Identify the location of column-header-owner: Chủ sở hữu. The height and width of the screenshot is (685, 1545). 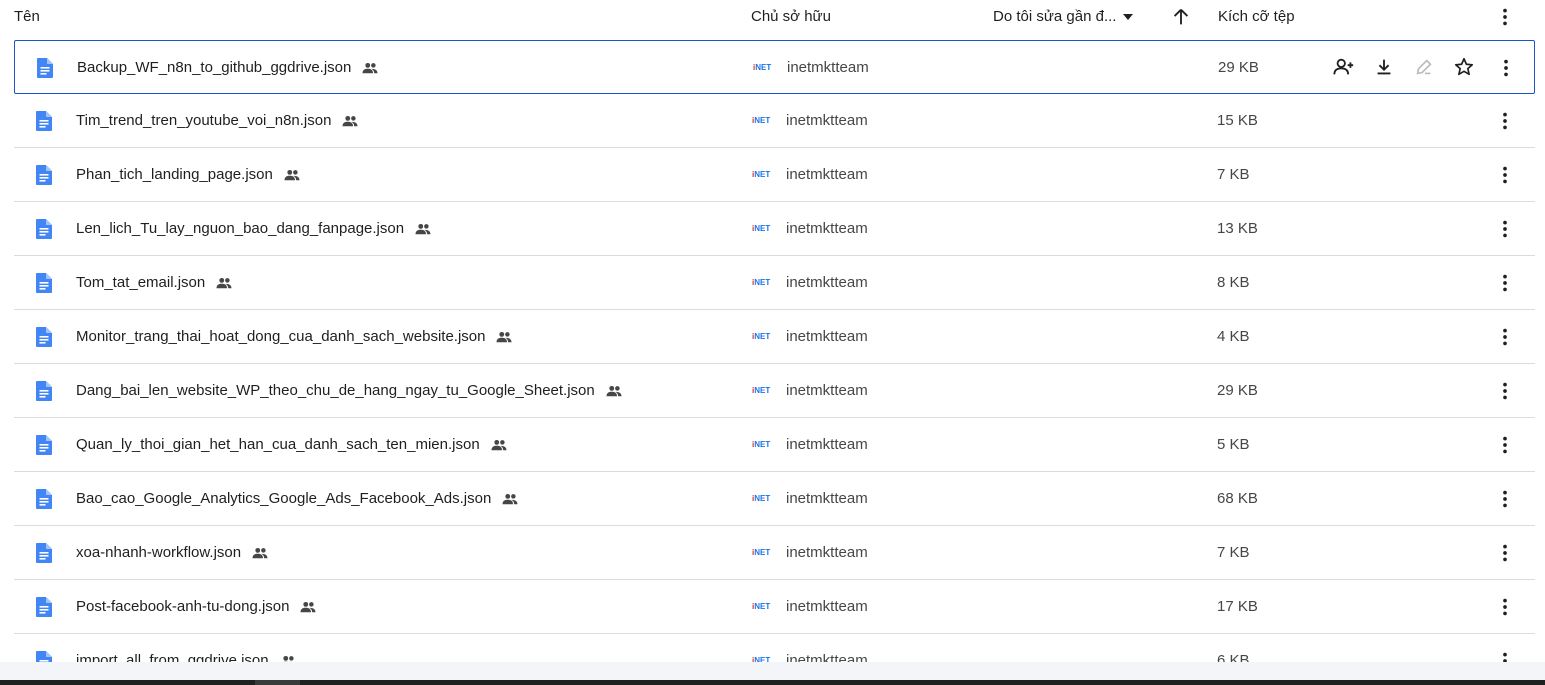
(791, 16).